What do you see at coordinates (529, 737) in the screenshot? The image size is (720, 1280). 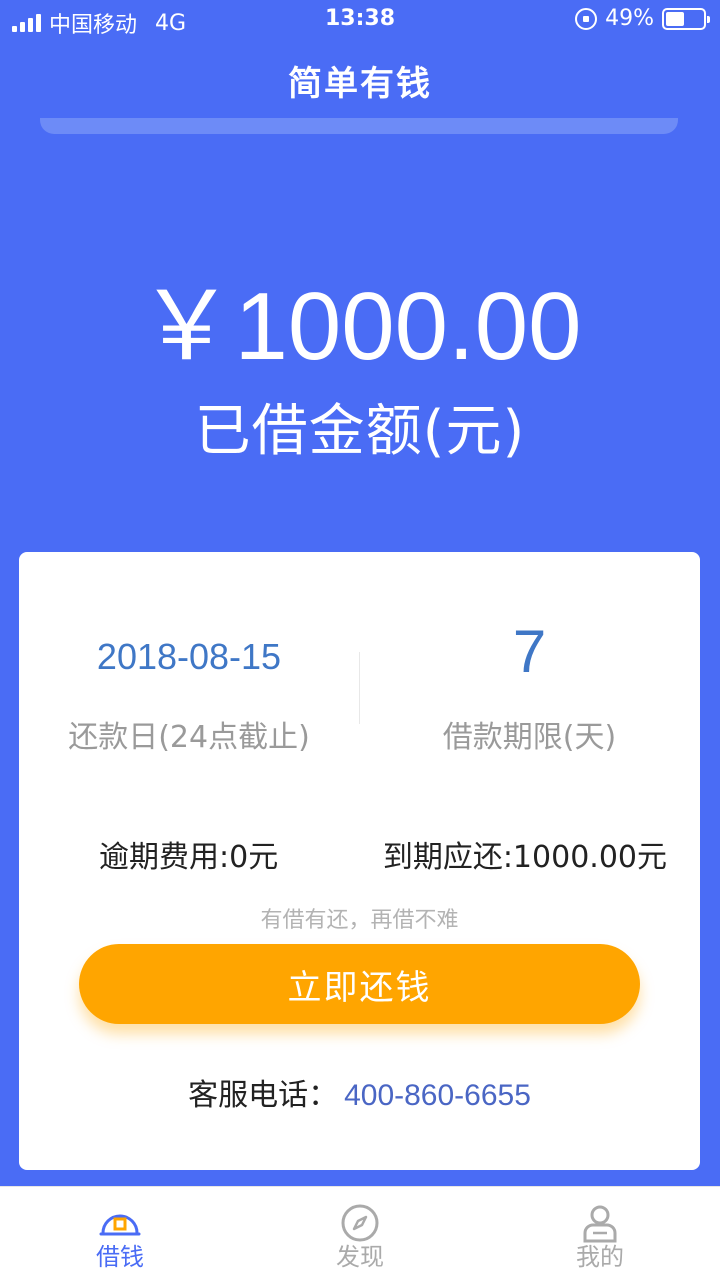 I see `loan-term-label: 借款期限(天)` at bounding box center [529, 737].